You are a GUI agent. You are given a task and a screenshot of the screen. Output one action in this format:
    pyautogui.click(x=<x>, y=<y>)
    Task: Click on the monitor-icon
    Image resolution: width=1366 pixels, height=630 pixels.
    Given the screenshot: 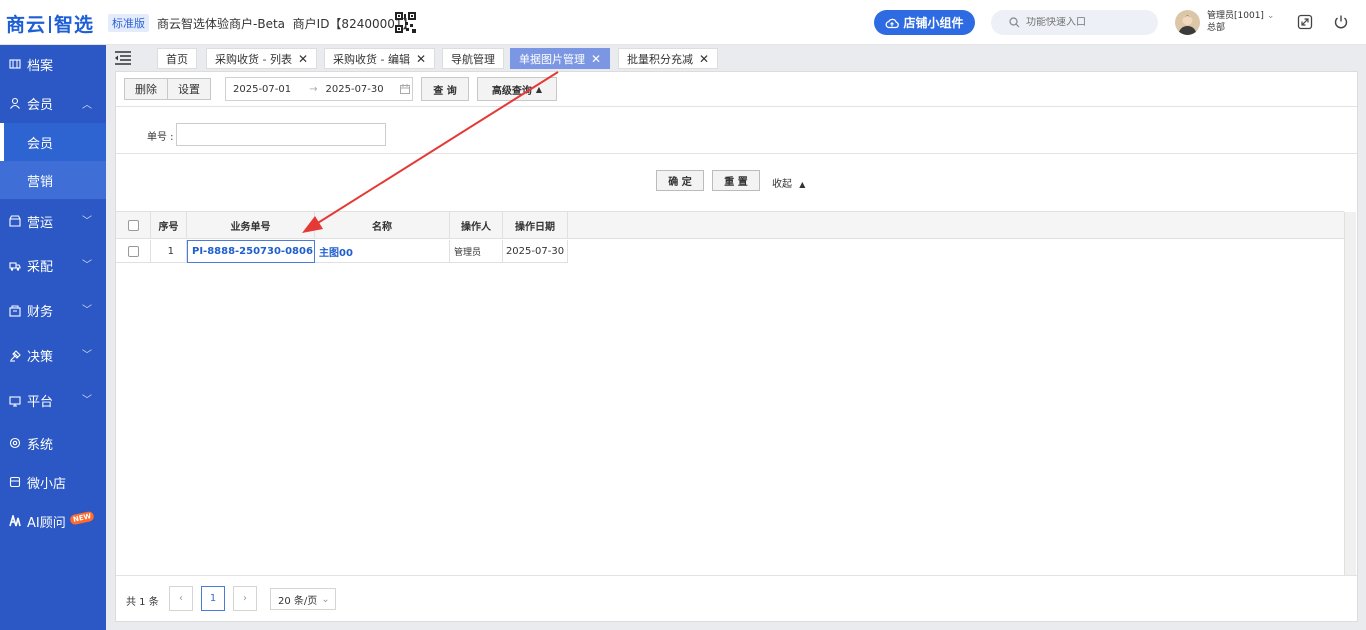 What is the action you would take?
    pyautogui.click(x=15, y=401)
    